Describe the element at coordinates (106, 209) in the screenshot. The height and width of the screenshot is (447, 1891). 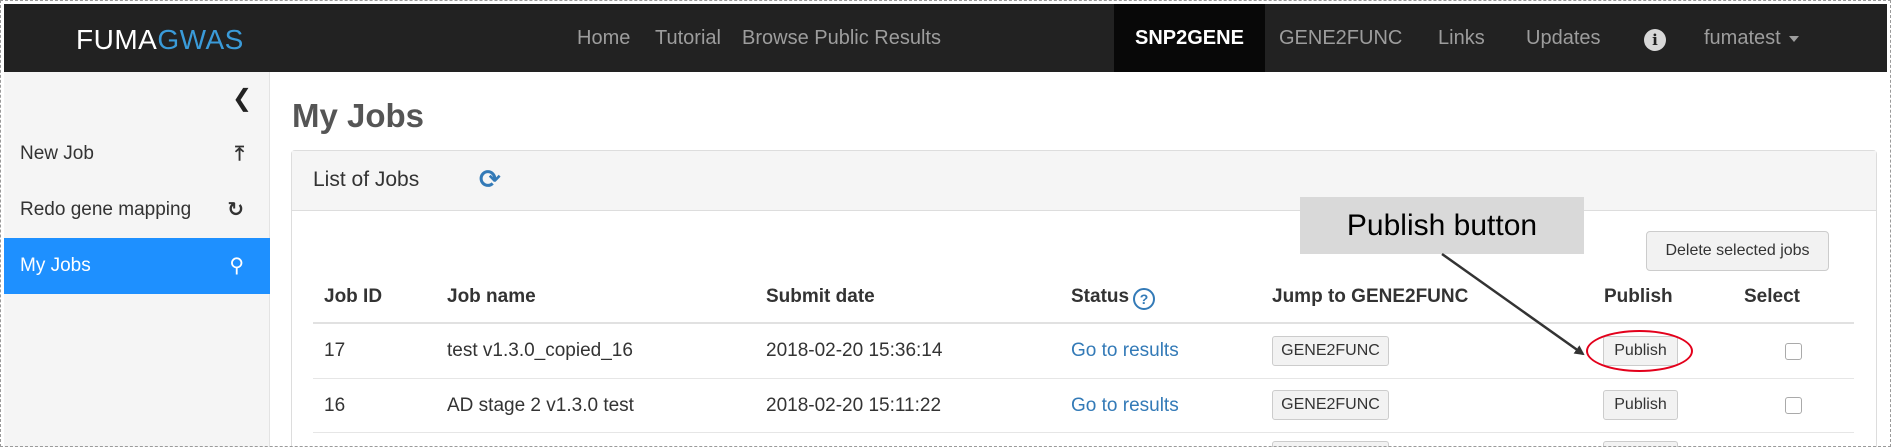
I see `sidebar-item-label: Redo gene mapping` at that location.